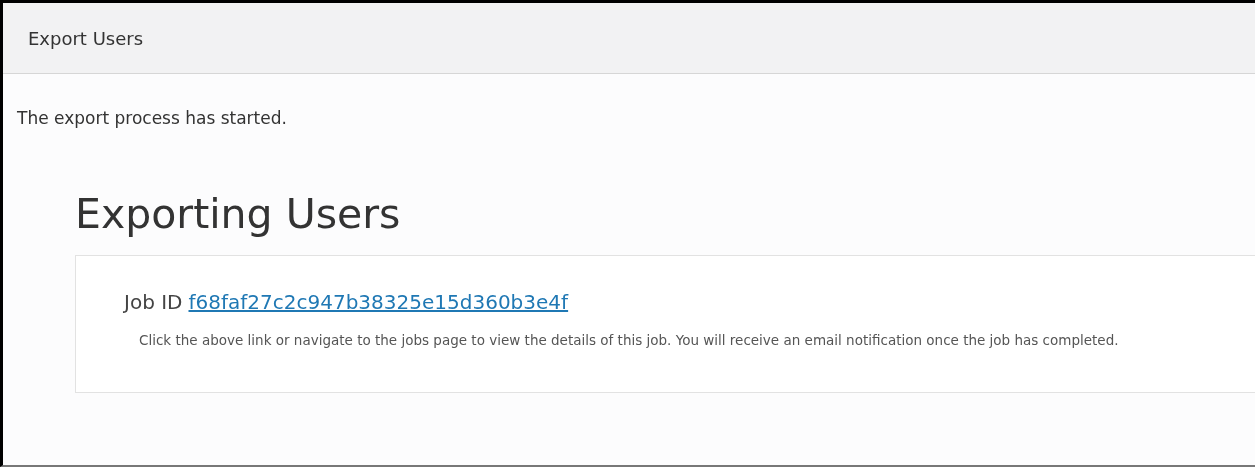  What do you see at coordinates (152, 118) in the screenshot?
I see `status-message: The export process has started.` at bounding box center [152, 118].